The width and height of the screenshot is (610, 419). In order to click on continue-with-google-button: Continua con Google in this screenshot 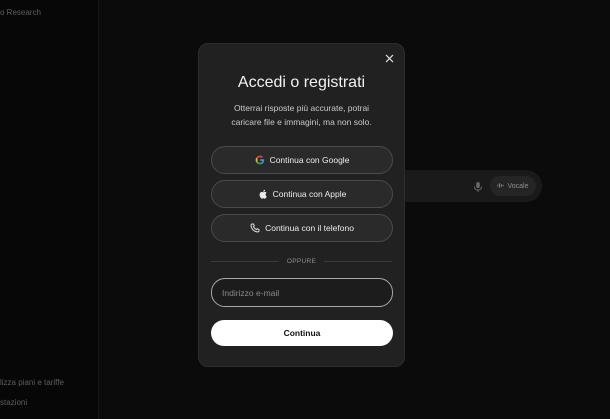, I will do `click(302, 160)`.